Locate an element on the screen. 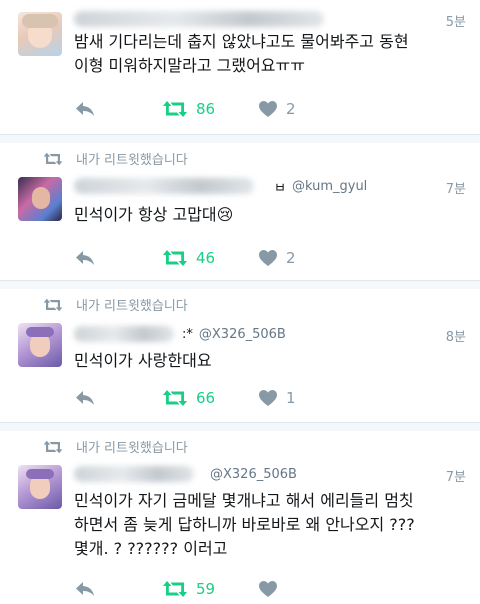  author-handle: @kum_gyul is located at coordinates (329, 186).